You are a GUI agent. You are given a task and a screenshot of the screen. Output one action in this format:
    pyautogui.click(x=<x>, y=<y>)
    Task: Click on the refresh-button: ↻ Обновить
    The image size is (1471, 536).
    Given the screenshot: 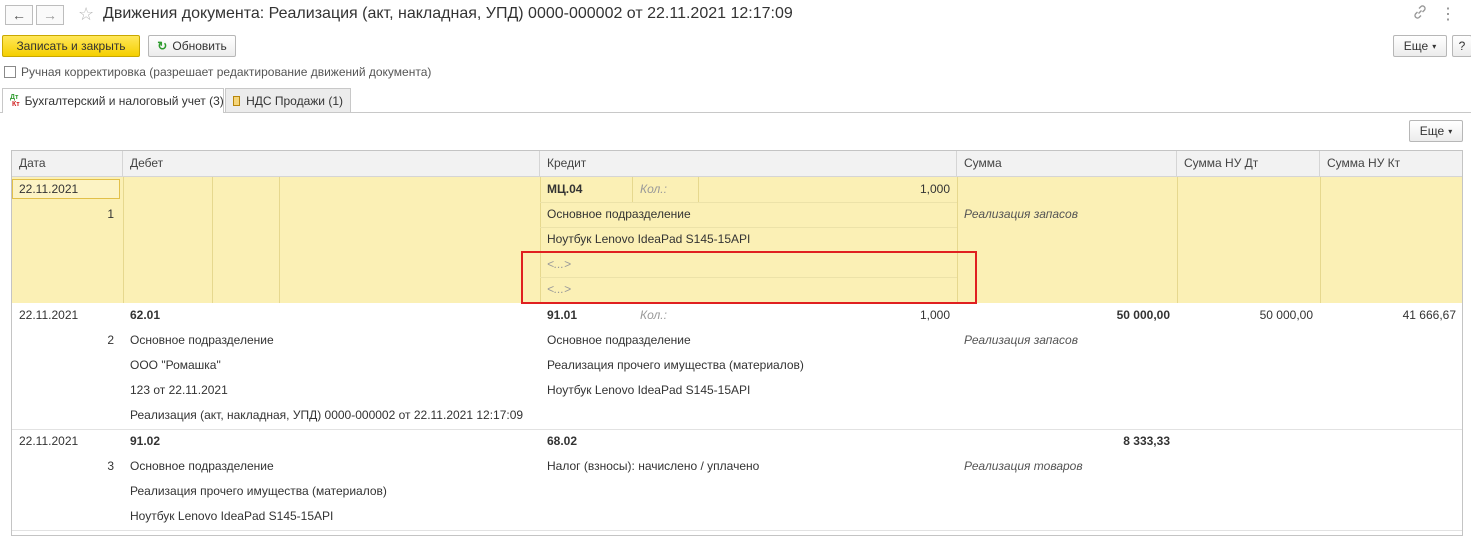 What is the action you would take?
    pyautogui.click(x=192, y=46)
    